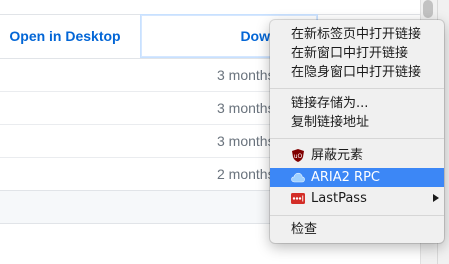  What do you see at coordinates (65, 36) in the screenshot?
I see `open-in-desktop-label: Open in Desktop` at bounding box center [65, 36].